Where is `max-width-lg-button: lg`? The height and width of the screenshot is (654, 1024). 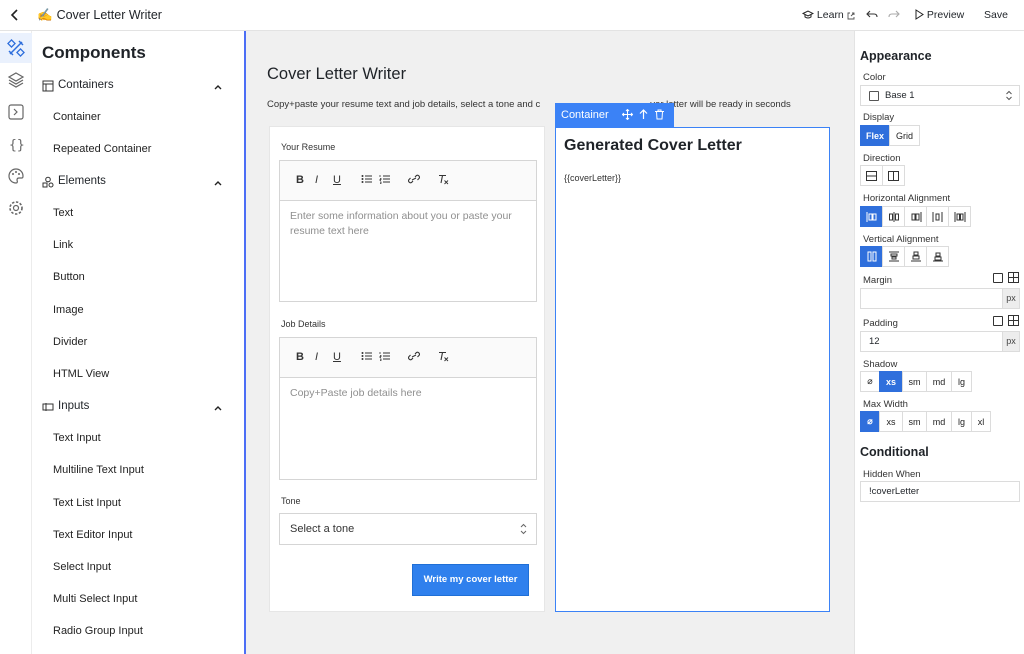
max-width-lg-button: lg is located at coordinates (961, 421).